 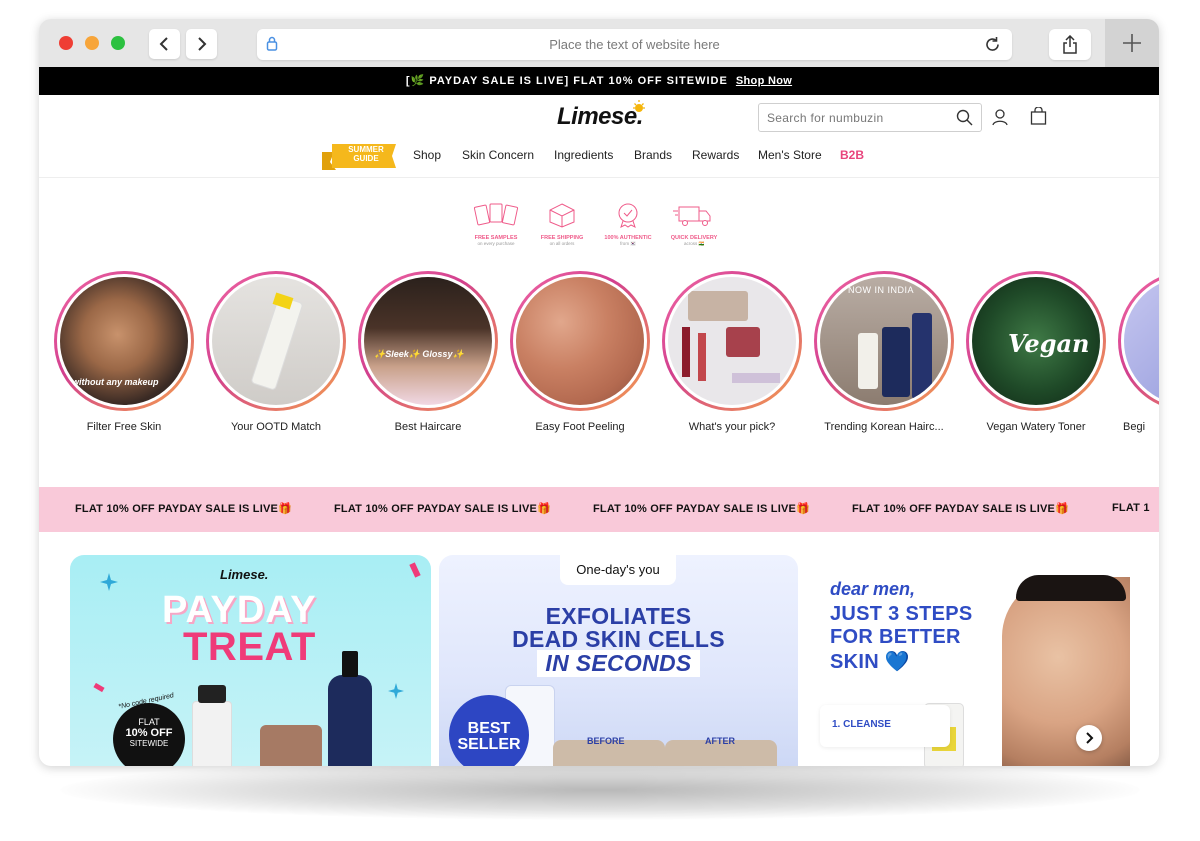 What do you see at coordinates (350, 664) in the screenshot?
I see `product-pump` at bounding box center [350, 664].